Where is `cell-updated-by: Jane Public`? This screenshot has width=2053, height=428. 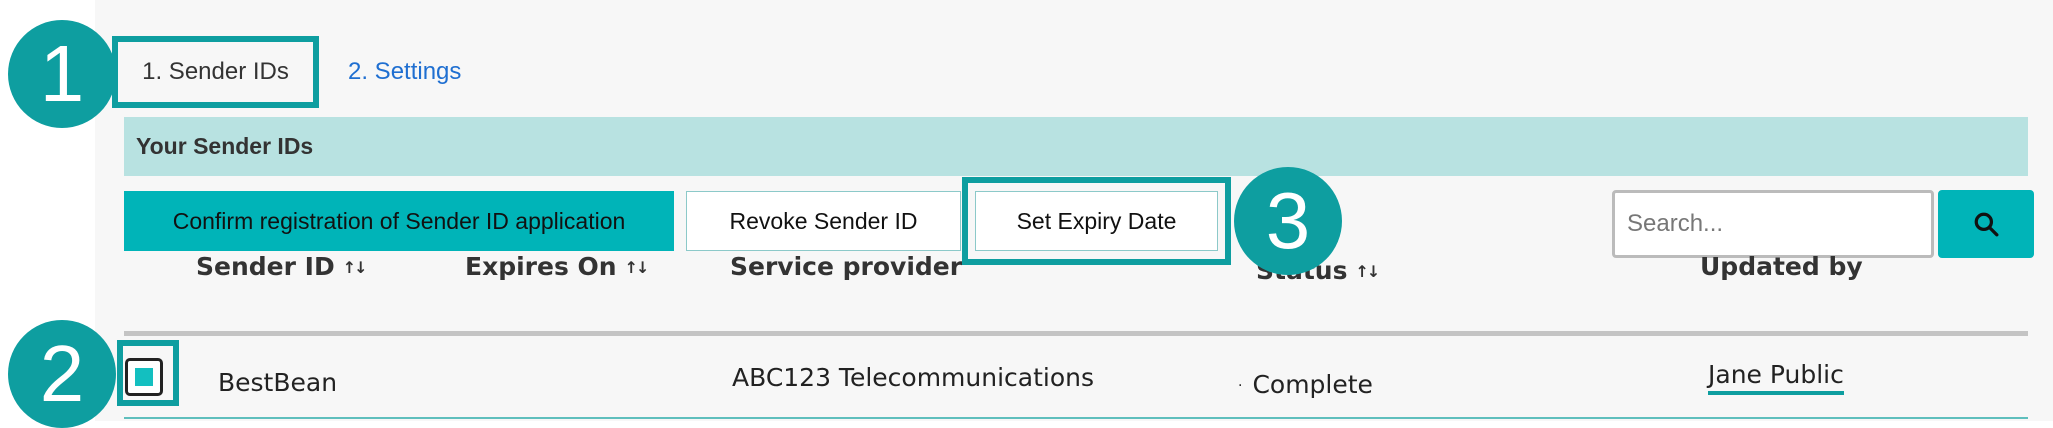
cell-updated-by: Jane Public is located at coordinates (1776, 377).